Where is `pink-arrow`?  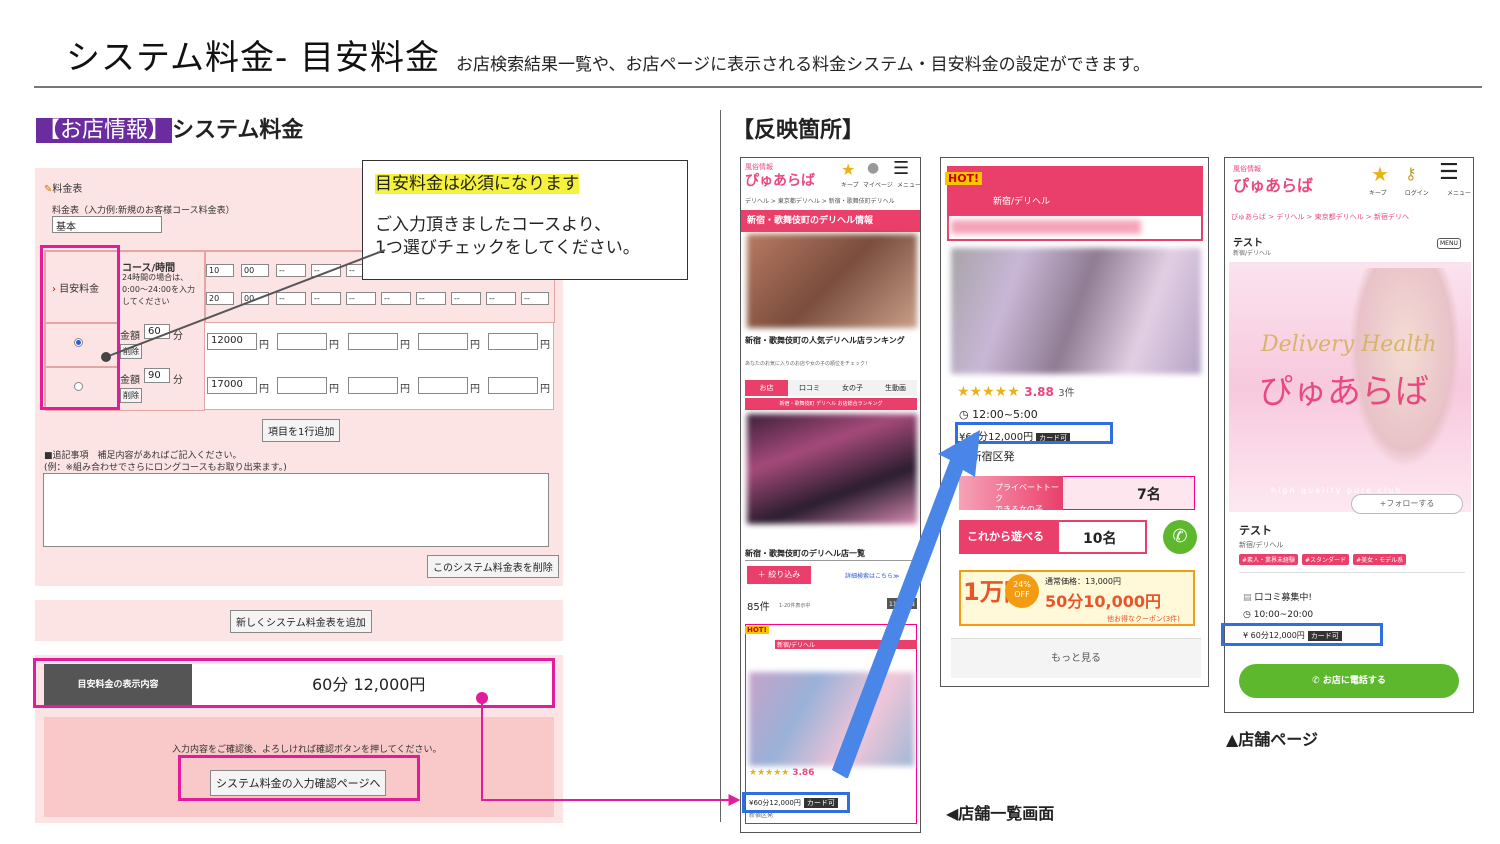 pink-arrow is located at coordinates (611, 752).